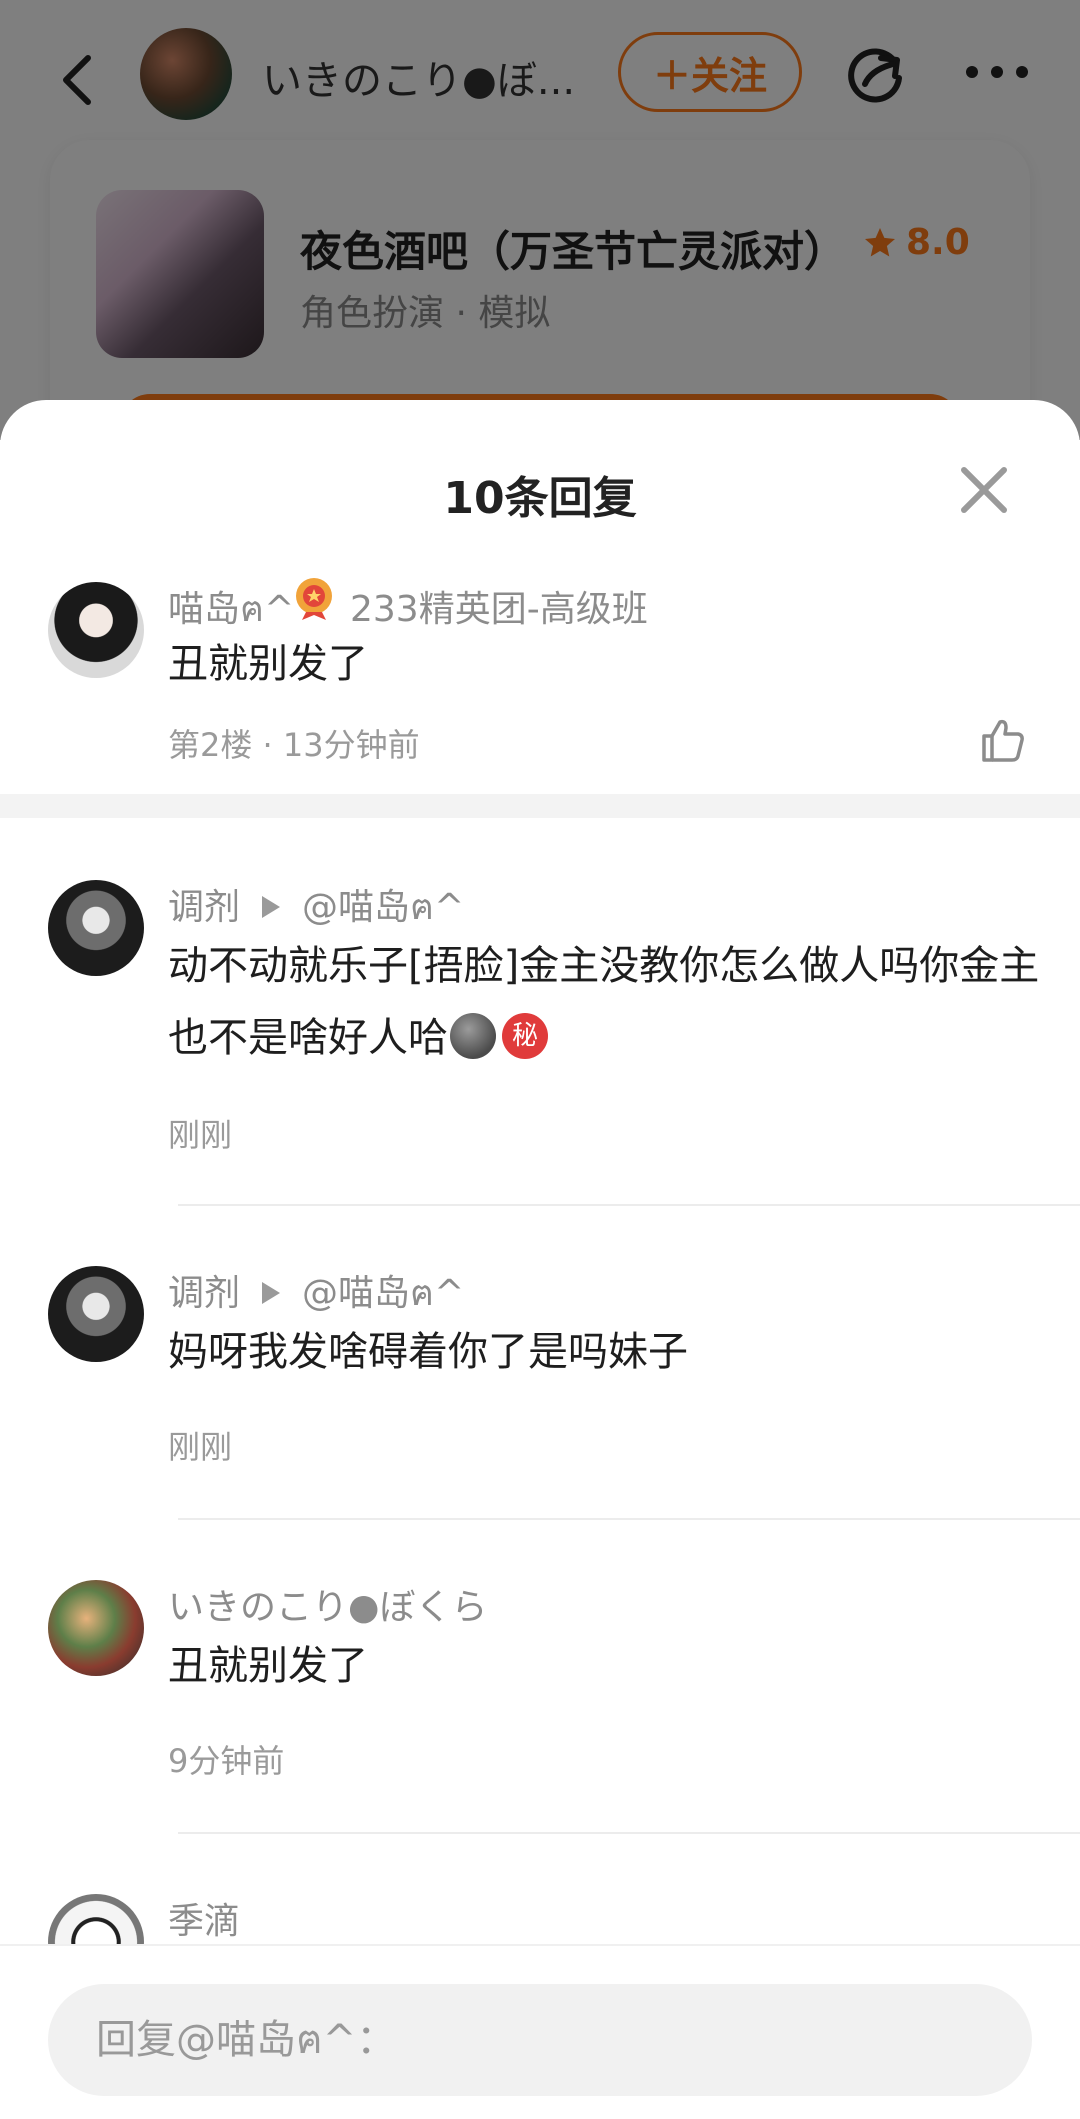 The width and height of the screenshot is (1080, 2119). Describe the element at coordinates (226, 1761) in the screenshot. I see `reply-time: 9分钟前` at that location.